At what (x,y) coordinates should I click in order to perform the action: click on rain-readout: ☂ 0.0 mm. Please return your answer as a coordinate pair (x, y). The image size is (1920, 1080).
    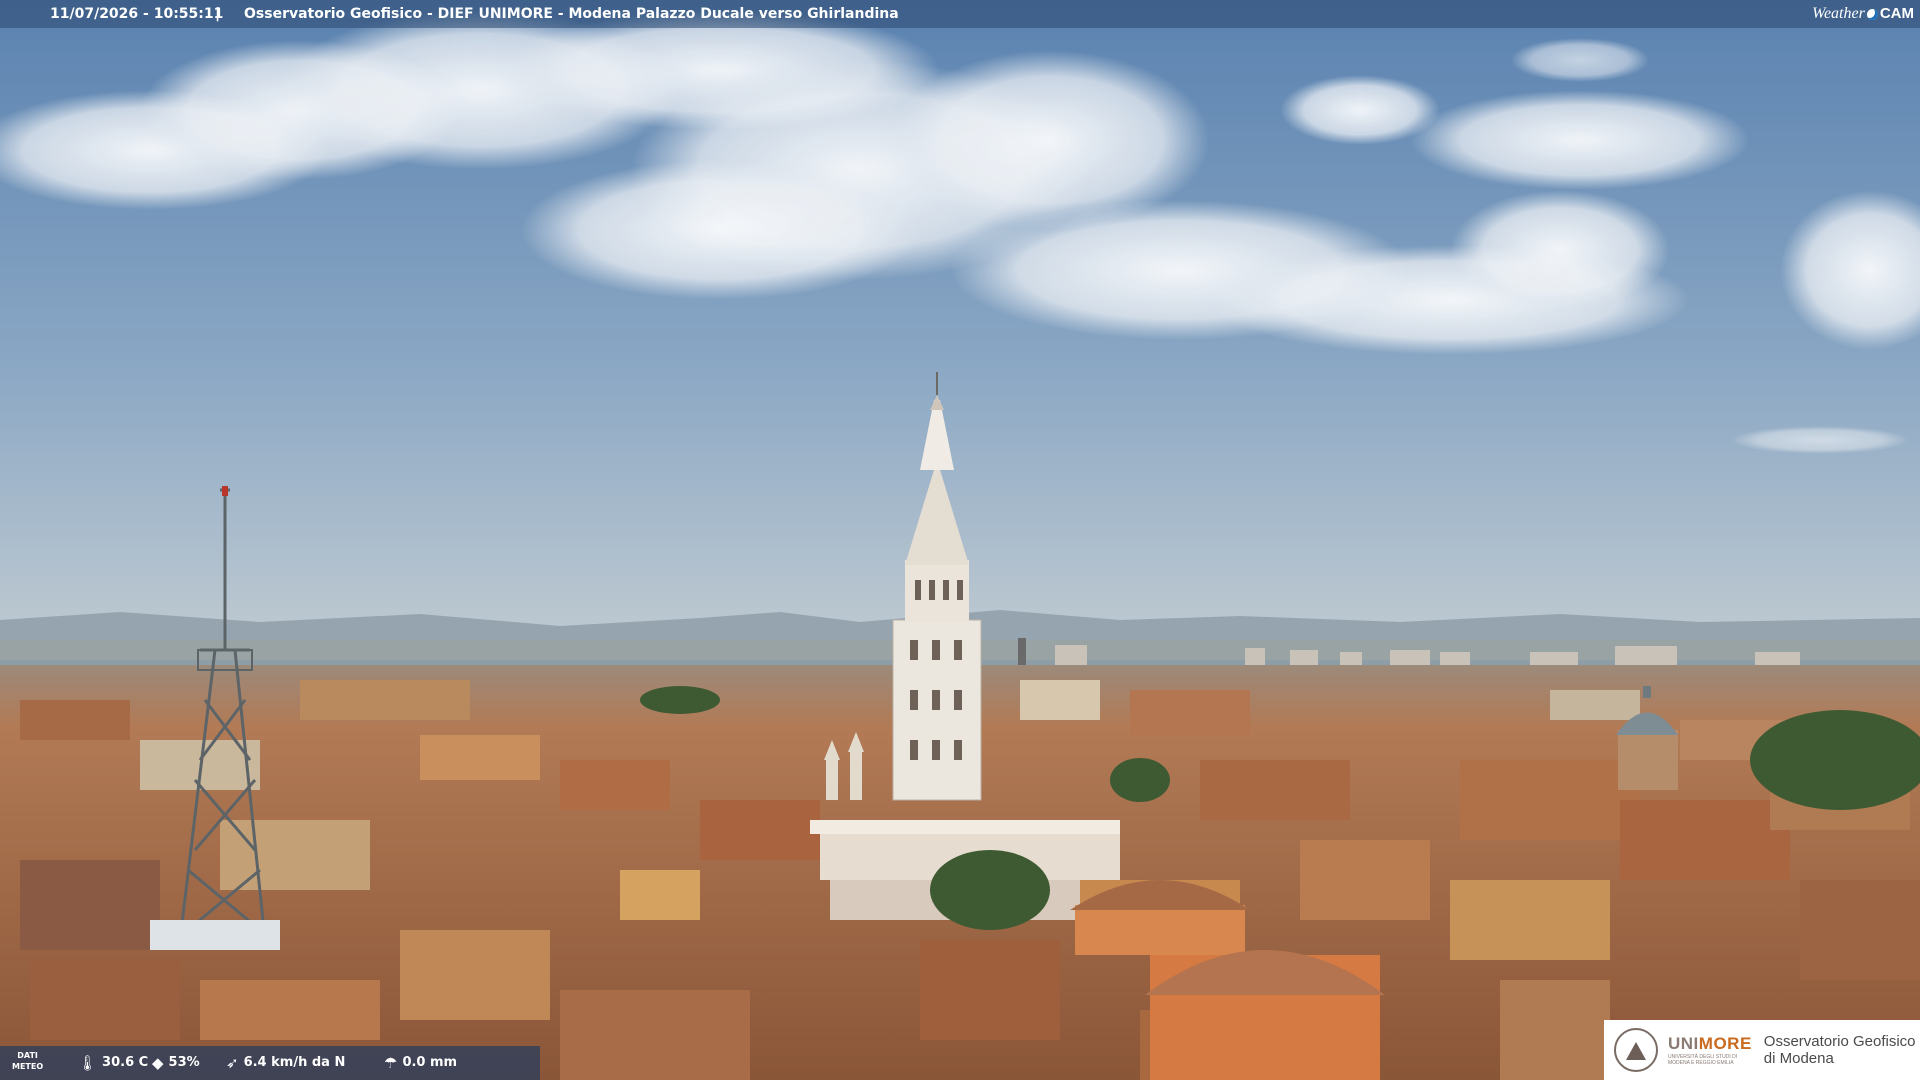
    Looking at the image, I should click on (420, 1063).